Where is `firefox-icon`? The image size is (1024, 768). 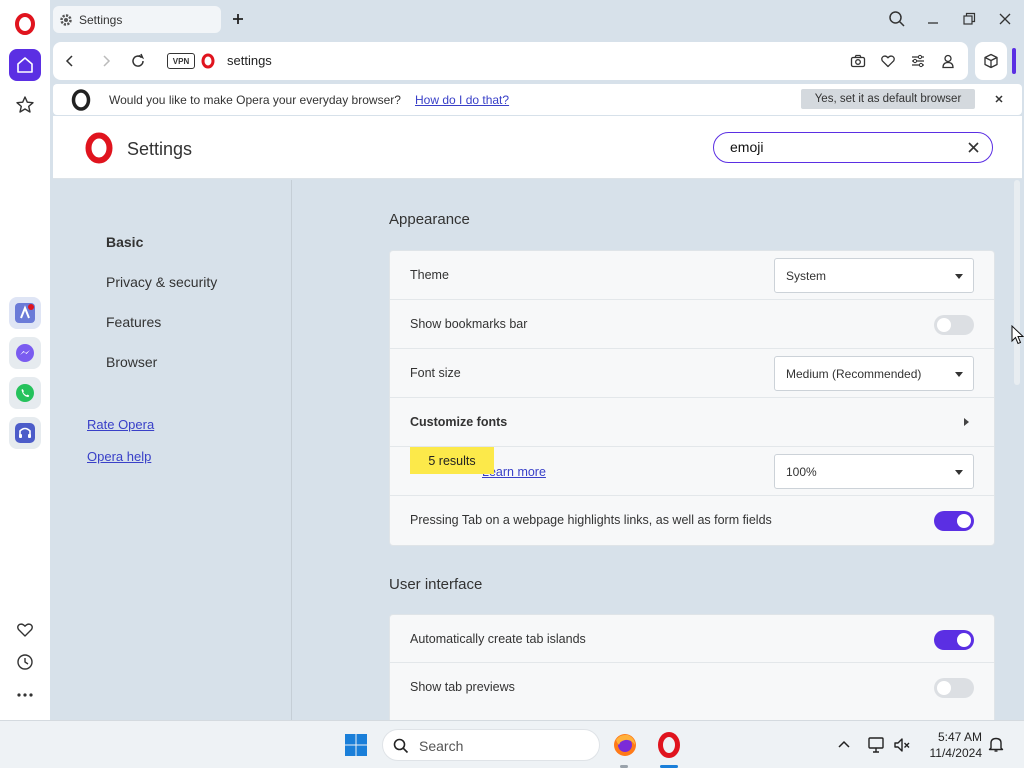 firefox-icon is located at coordinates (625, 745).